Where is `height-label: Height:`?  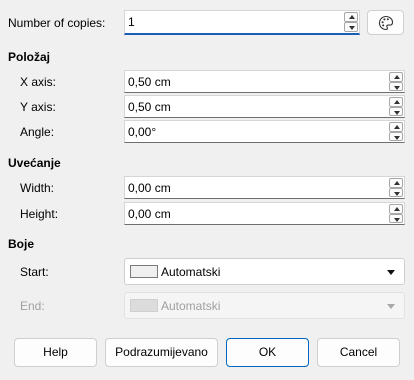 height-label: Height: is located at coordinates (39, 214).